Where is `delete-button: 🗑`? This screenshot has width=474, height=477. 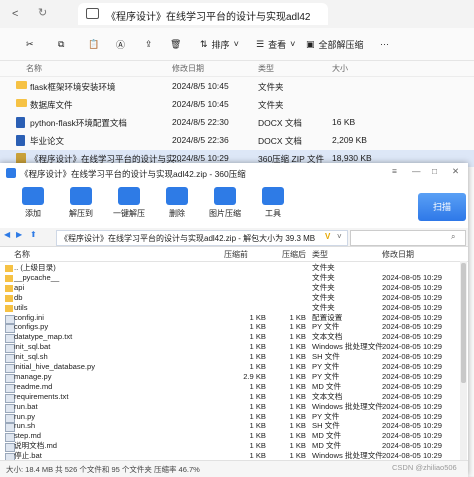
delete-button: 🗑 is located at coordinates (175, 44).